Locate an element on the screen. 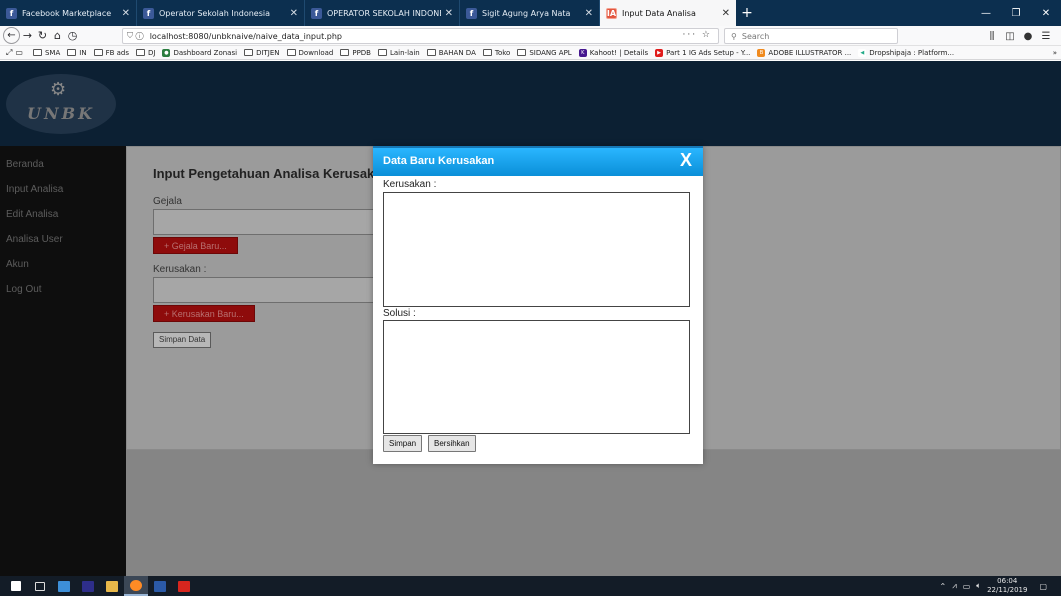 The width and height of the screenshot is (1061, 596). sidebar-item-akun: Akun is located at coordinates (63, 264).